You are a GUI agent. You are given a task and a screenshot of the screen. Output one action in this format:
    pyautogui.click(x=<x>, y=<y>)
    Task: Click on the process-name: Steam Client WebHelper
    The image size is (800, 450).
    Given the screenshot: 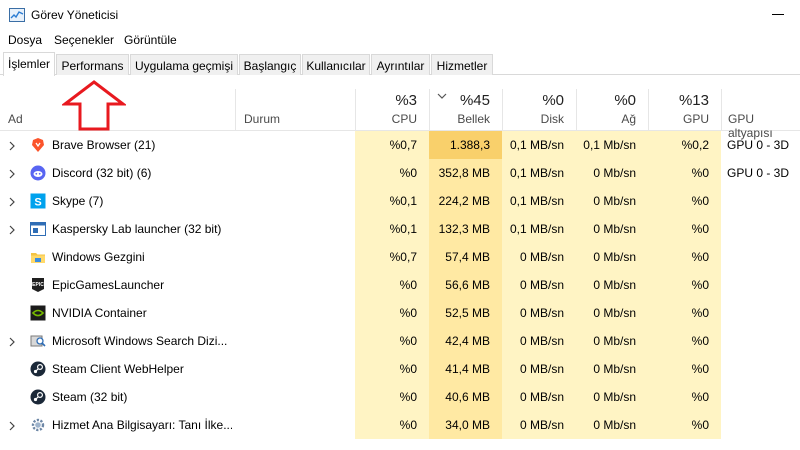 What is the action you would take?
    pyautogui.click(x=118, y=369)
    